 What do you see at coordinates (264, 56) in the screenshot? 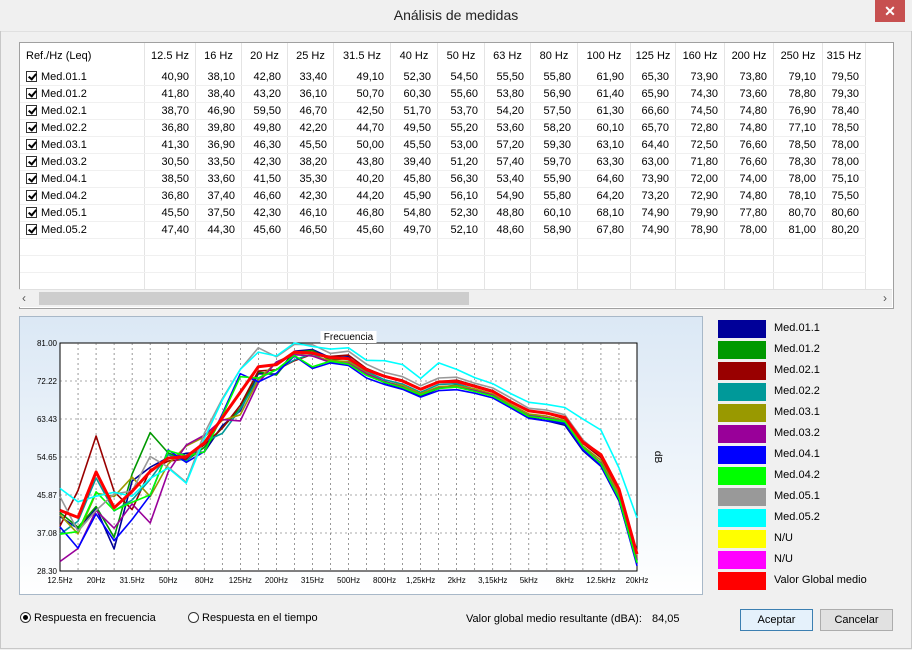
I see `column-header: 20 Hz` at bounding box center [264, 56].